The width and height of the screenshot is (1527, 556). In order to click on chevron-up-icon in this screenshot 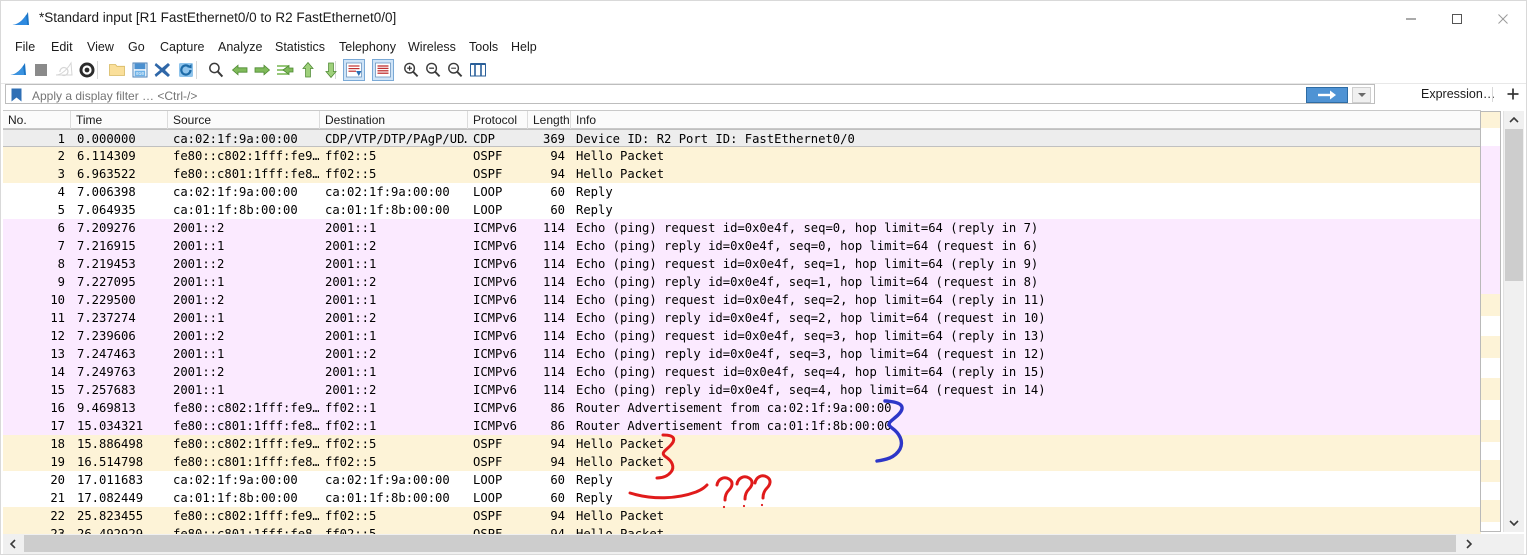, I will do `click(1514, 120)`.